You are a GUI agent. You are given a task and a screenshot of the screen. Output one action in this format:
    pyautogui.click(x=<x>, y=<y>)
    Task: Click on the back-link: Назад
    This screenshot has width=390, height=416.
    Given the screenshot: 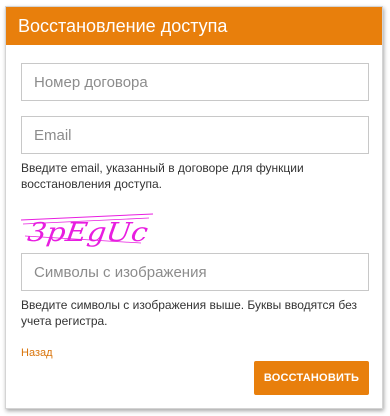 What is the action you would take?
    pyautogui.click(x=37, y=353)
    